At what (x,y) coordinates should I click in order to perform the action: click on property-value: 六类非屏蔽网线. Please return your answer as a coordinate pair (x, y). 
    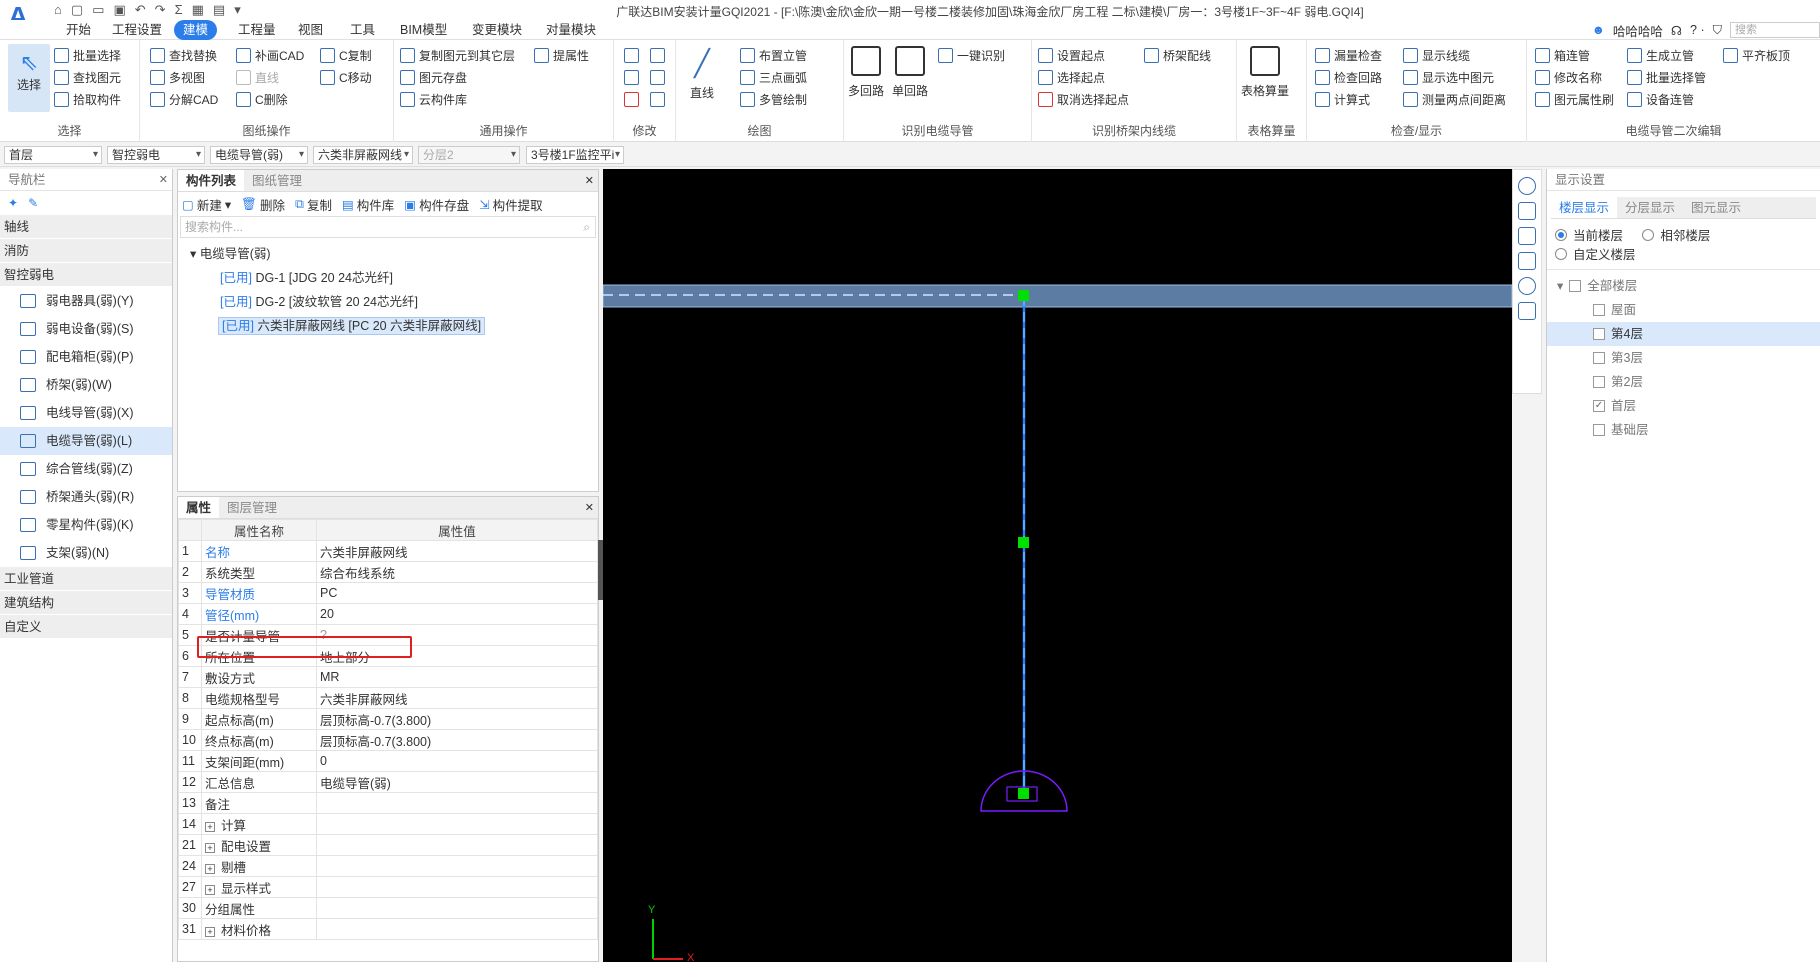
    Looking at the image, I should click on (457, 551).